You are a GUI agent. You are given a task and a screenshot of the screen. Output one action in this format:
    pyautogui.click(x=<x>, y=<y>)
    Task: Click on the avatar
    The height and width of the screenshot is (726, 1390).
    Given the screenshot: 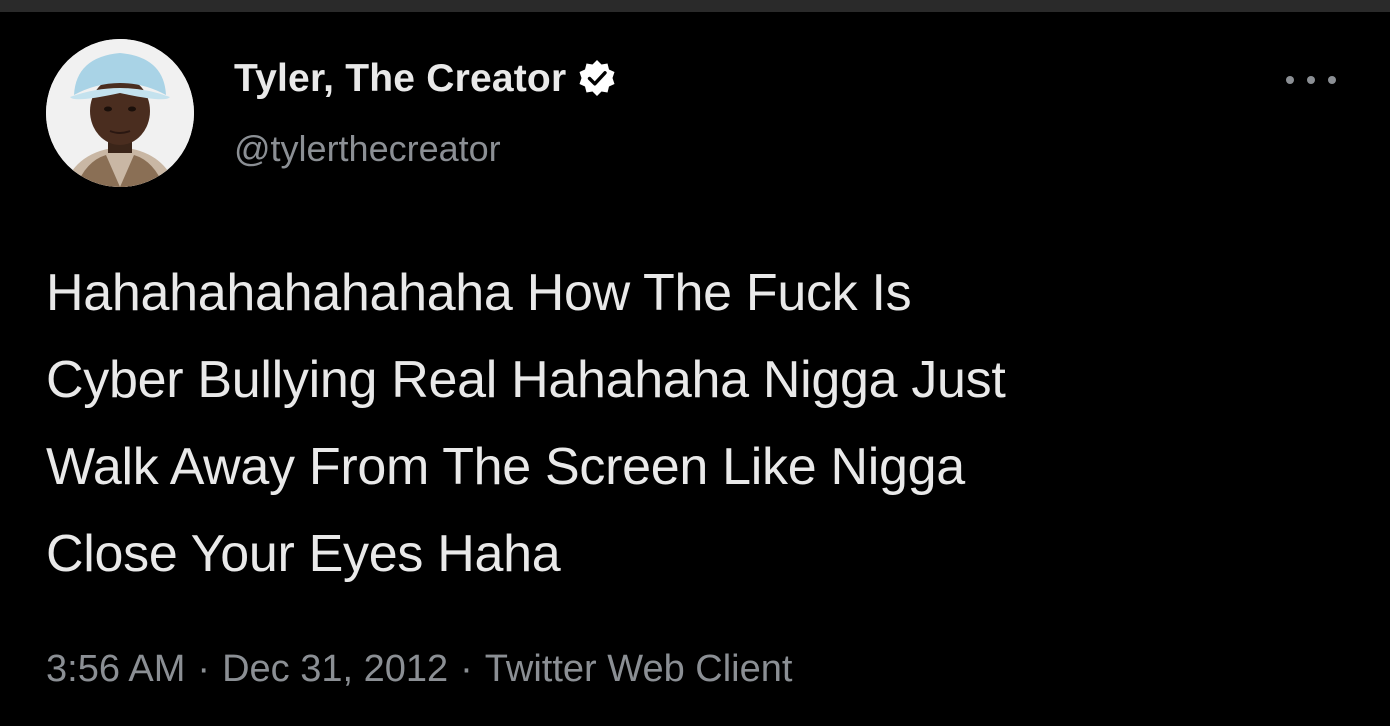 What is the action you would take?
    pyautogui.click(x=120, y=113)
    